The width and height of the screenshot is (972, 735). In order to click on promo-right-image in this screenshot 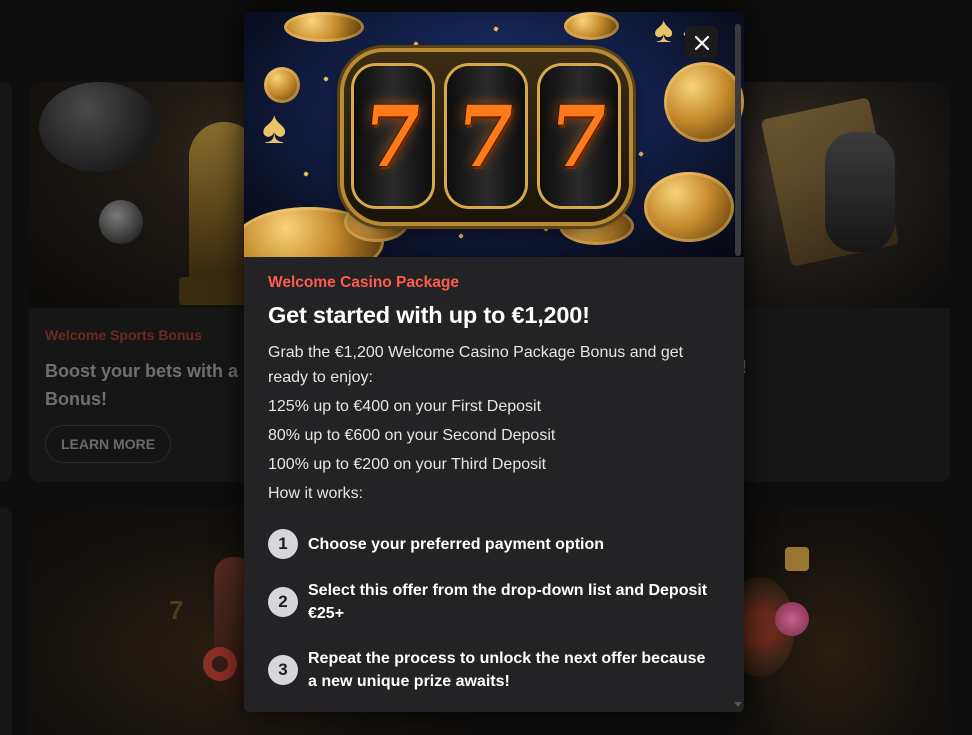, I will do `click(842, 195)`.